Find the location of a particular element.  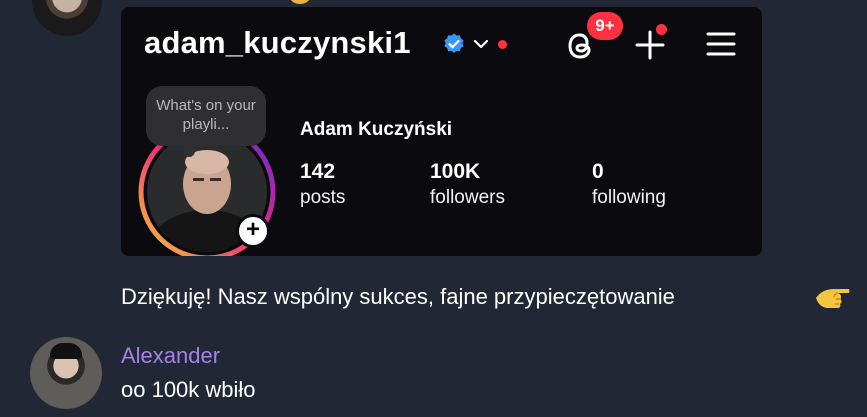

message-text: oo 100k wbiło is located at coordinates (188, 389).